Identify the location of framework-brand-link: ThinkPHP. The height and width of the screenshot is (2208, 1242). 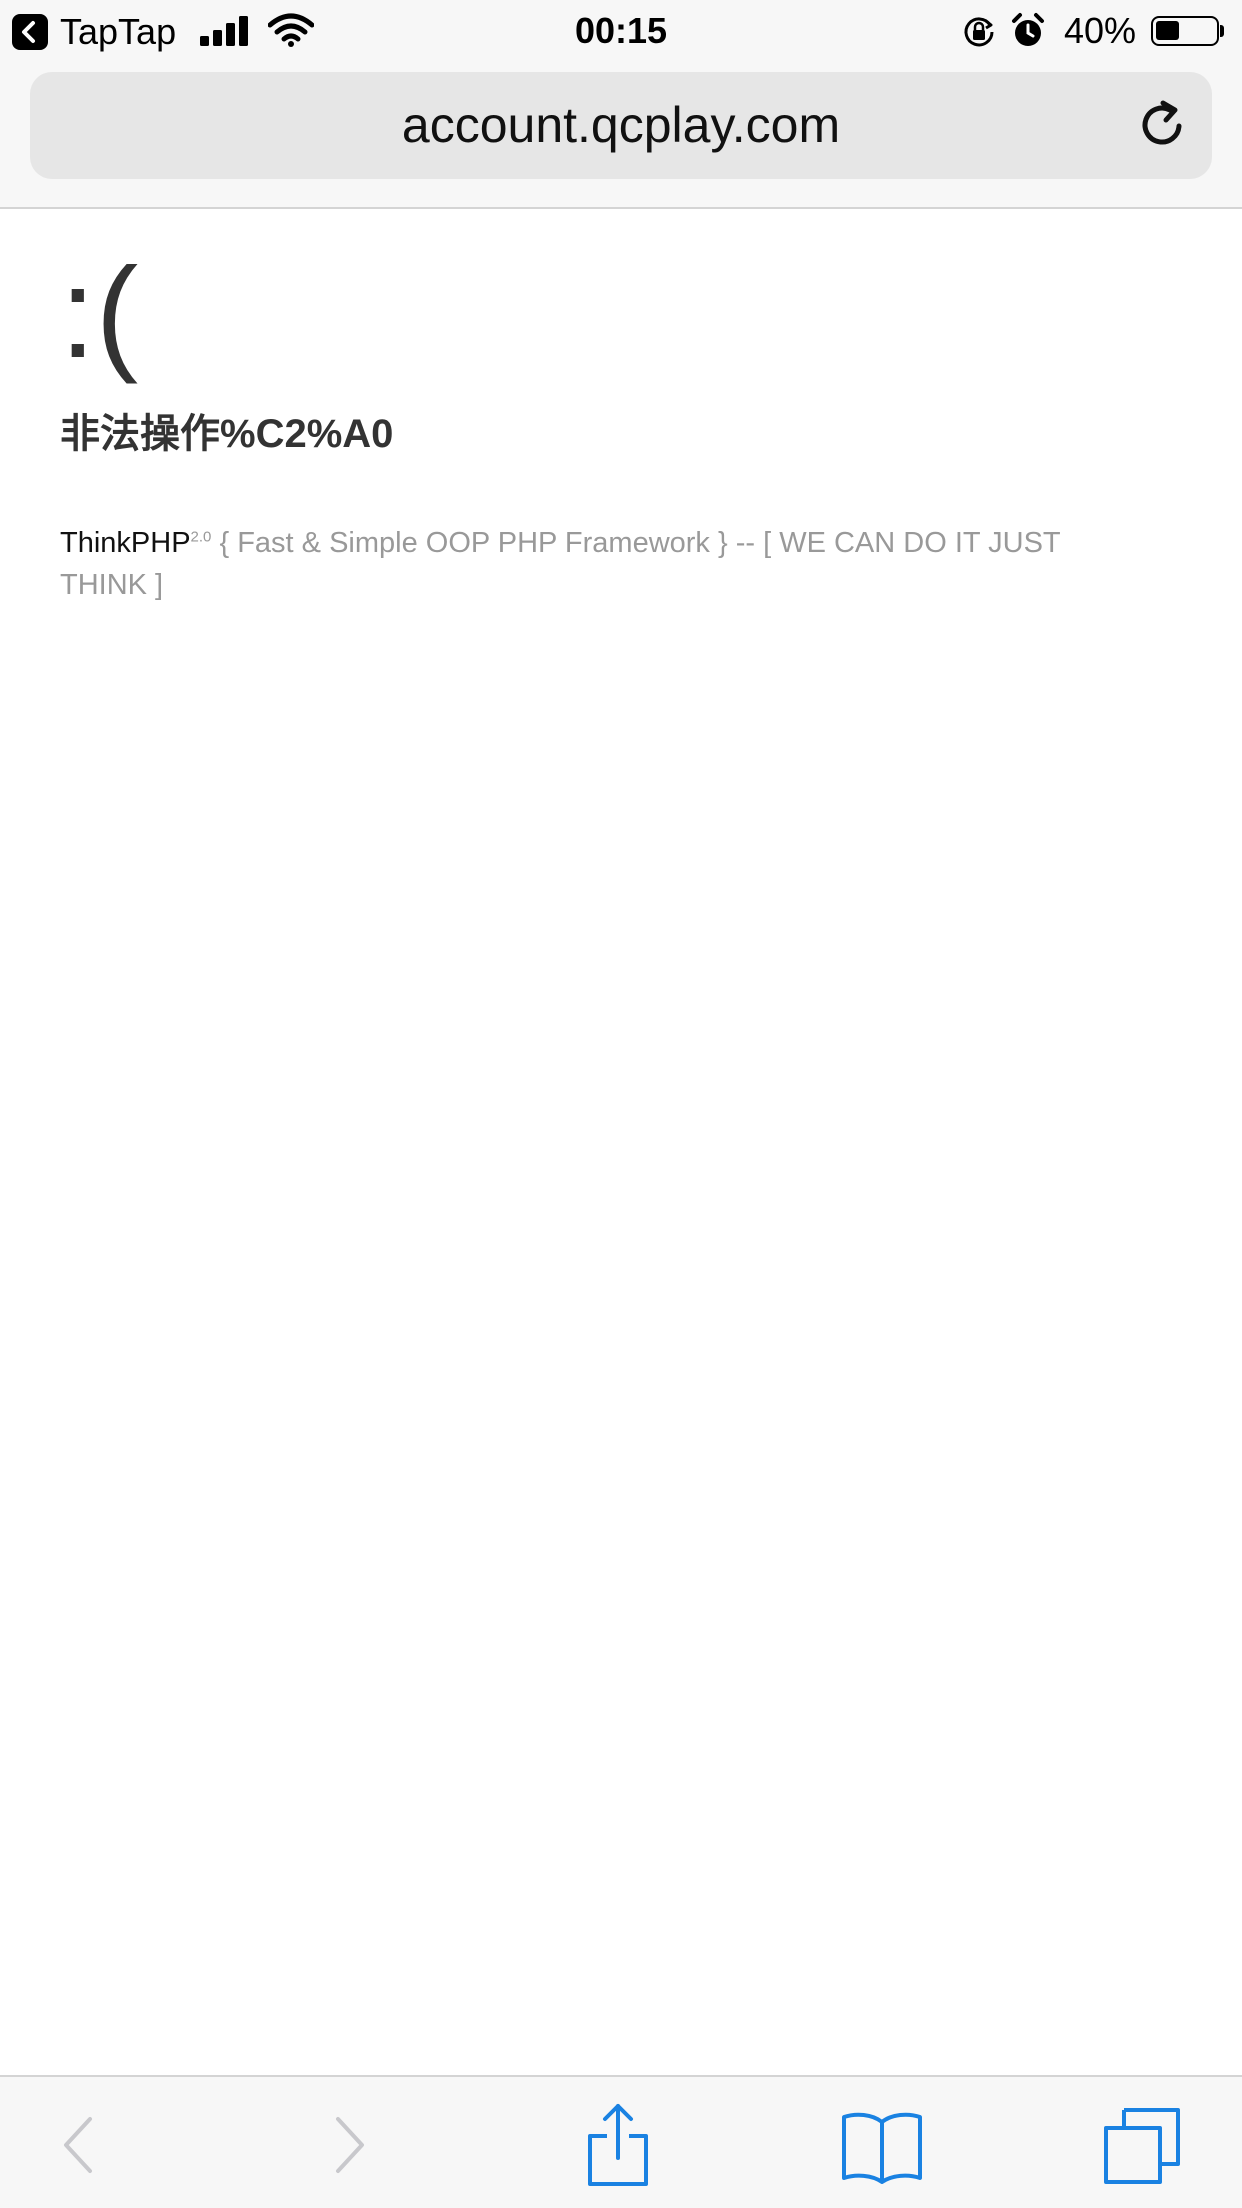
(125, 543).